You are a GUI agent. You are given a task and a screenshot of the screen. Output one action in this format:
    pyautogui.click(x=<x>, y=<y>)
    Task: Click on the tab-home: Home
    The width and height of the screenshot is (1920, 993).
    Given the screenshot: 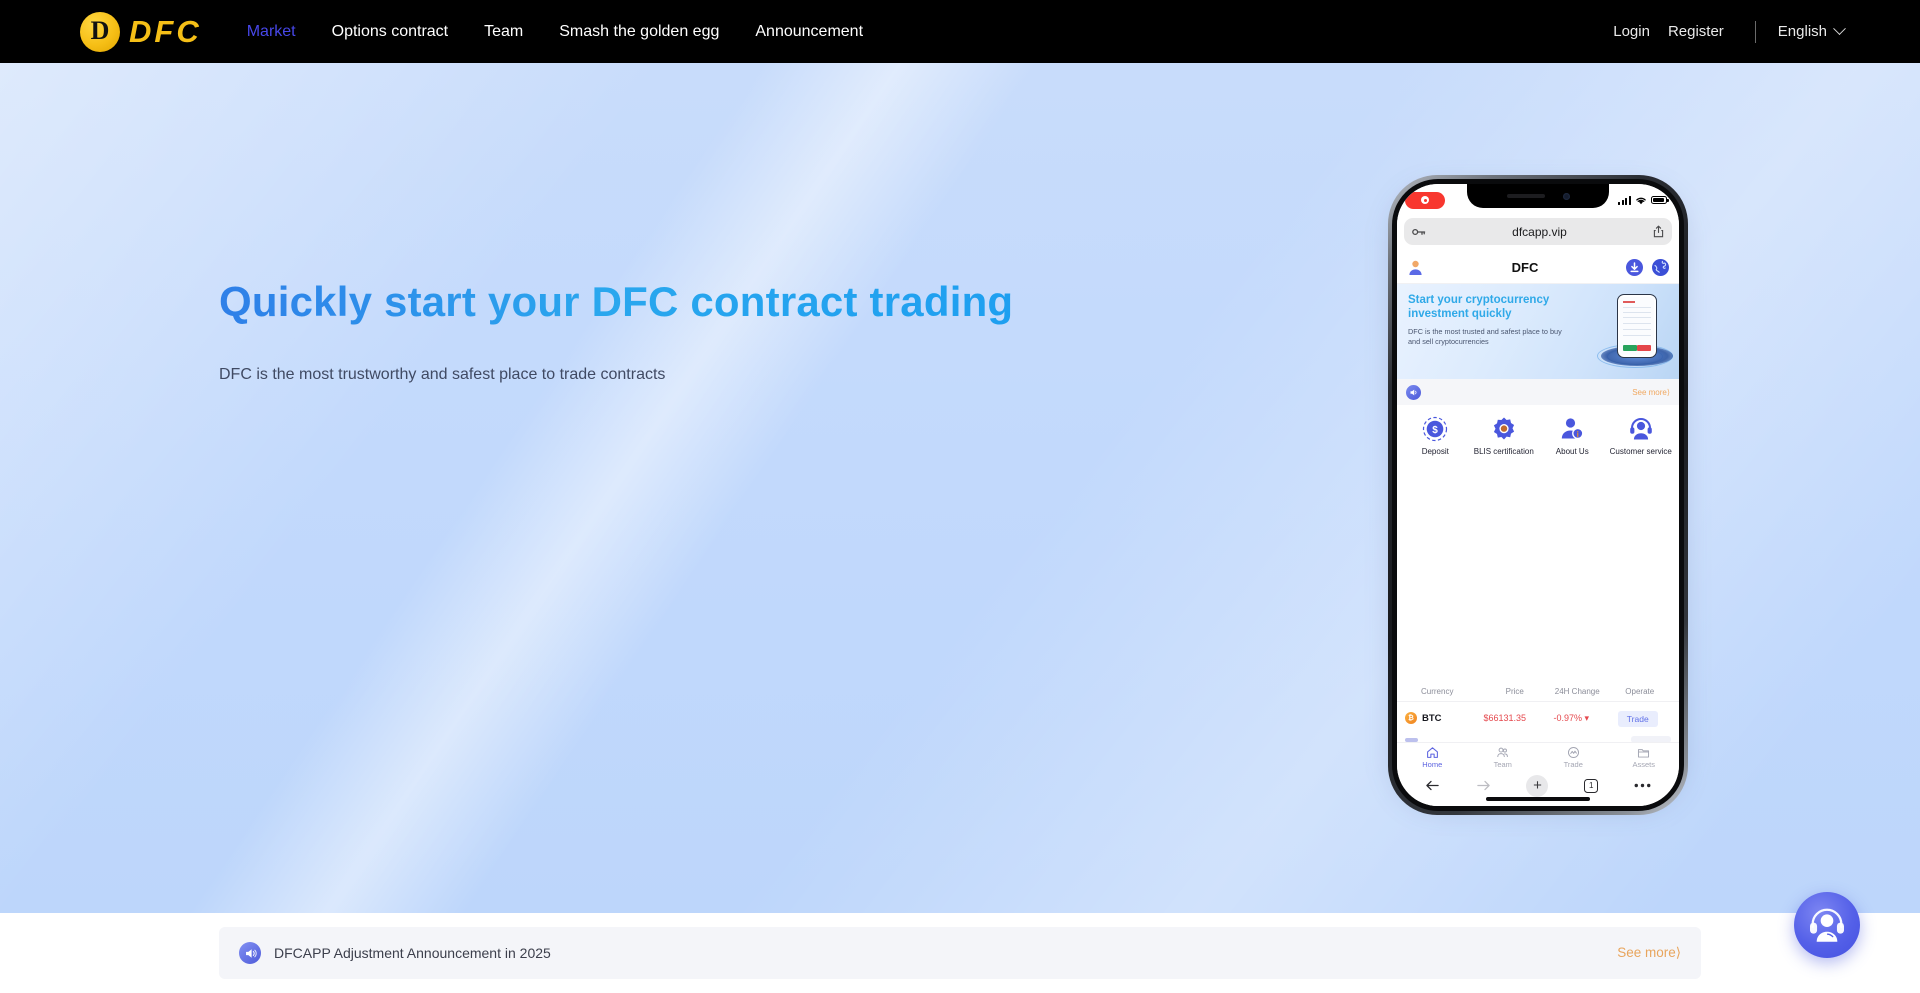 What is the action you would take?
    pyautogui.click(x=1432, y=757)
    